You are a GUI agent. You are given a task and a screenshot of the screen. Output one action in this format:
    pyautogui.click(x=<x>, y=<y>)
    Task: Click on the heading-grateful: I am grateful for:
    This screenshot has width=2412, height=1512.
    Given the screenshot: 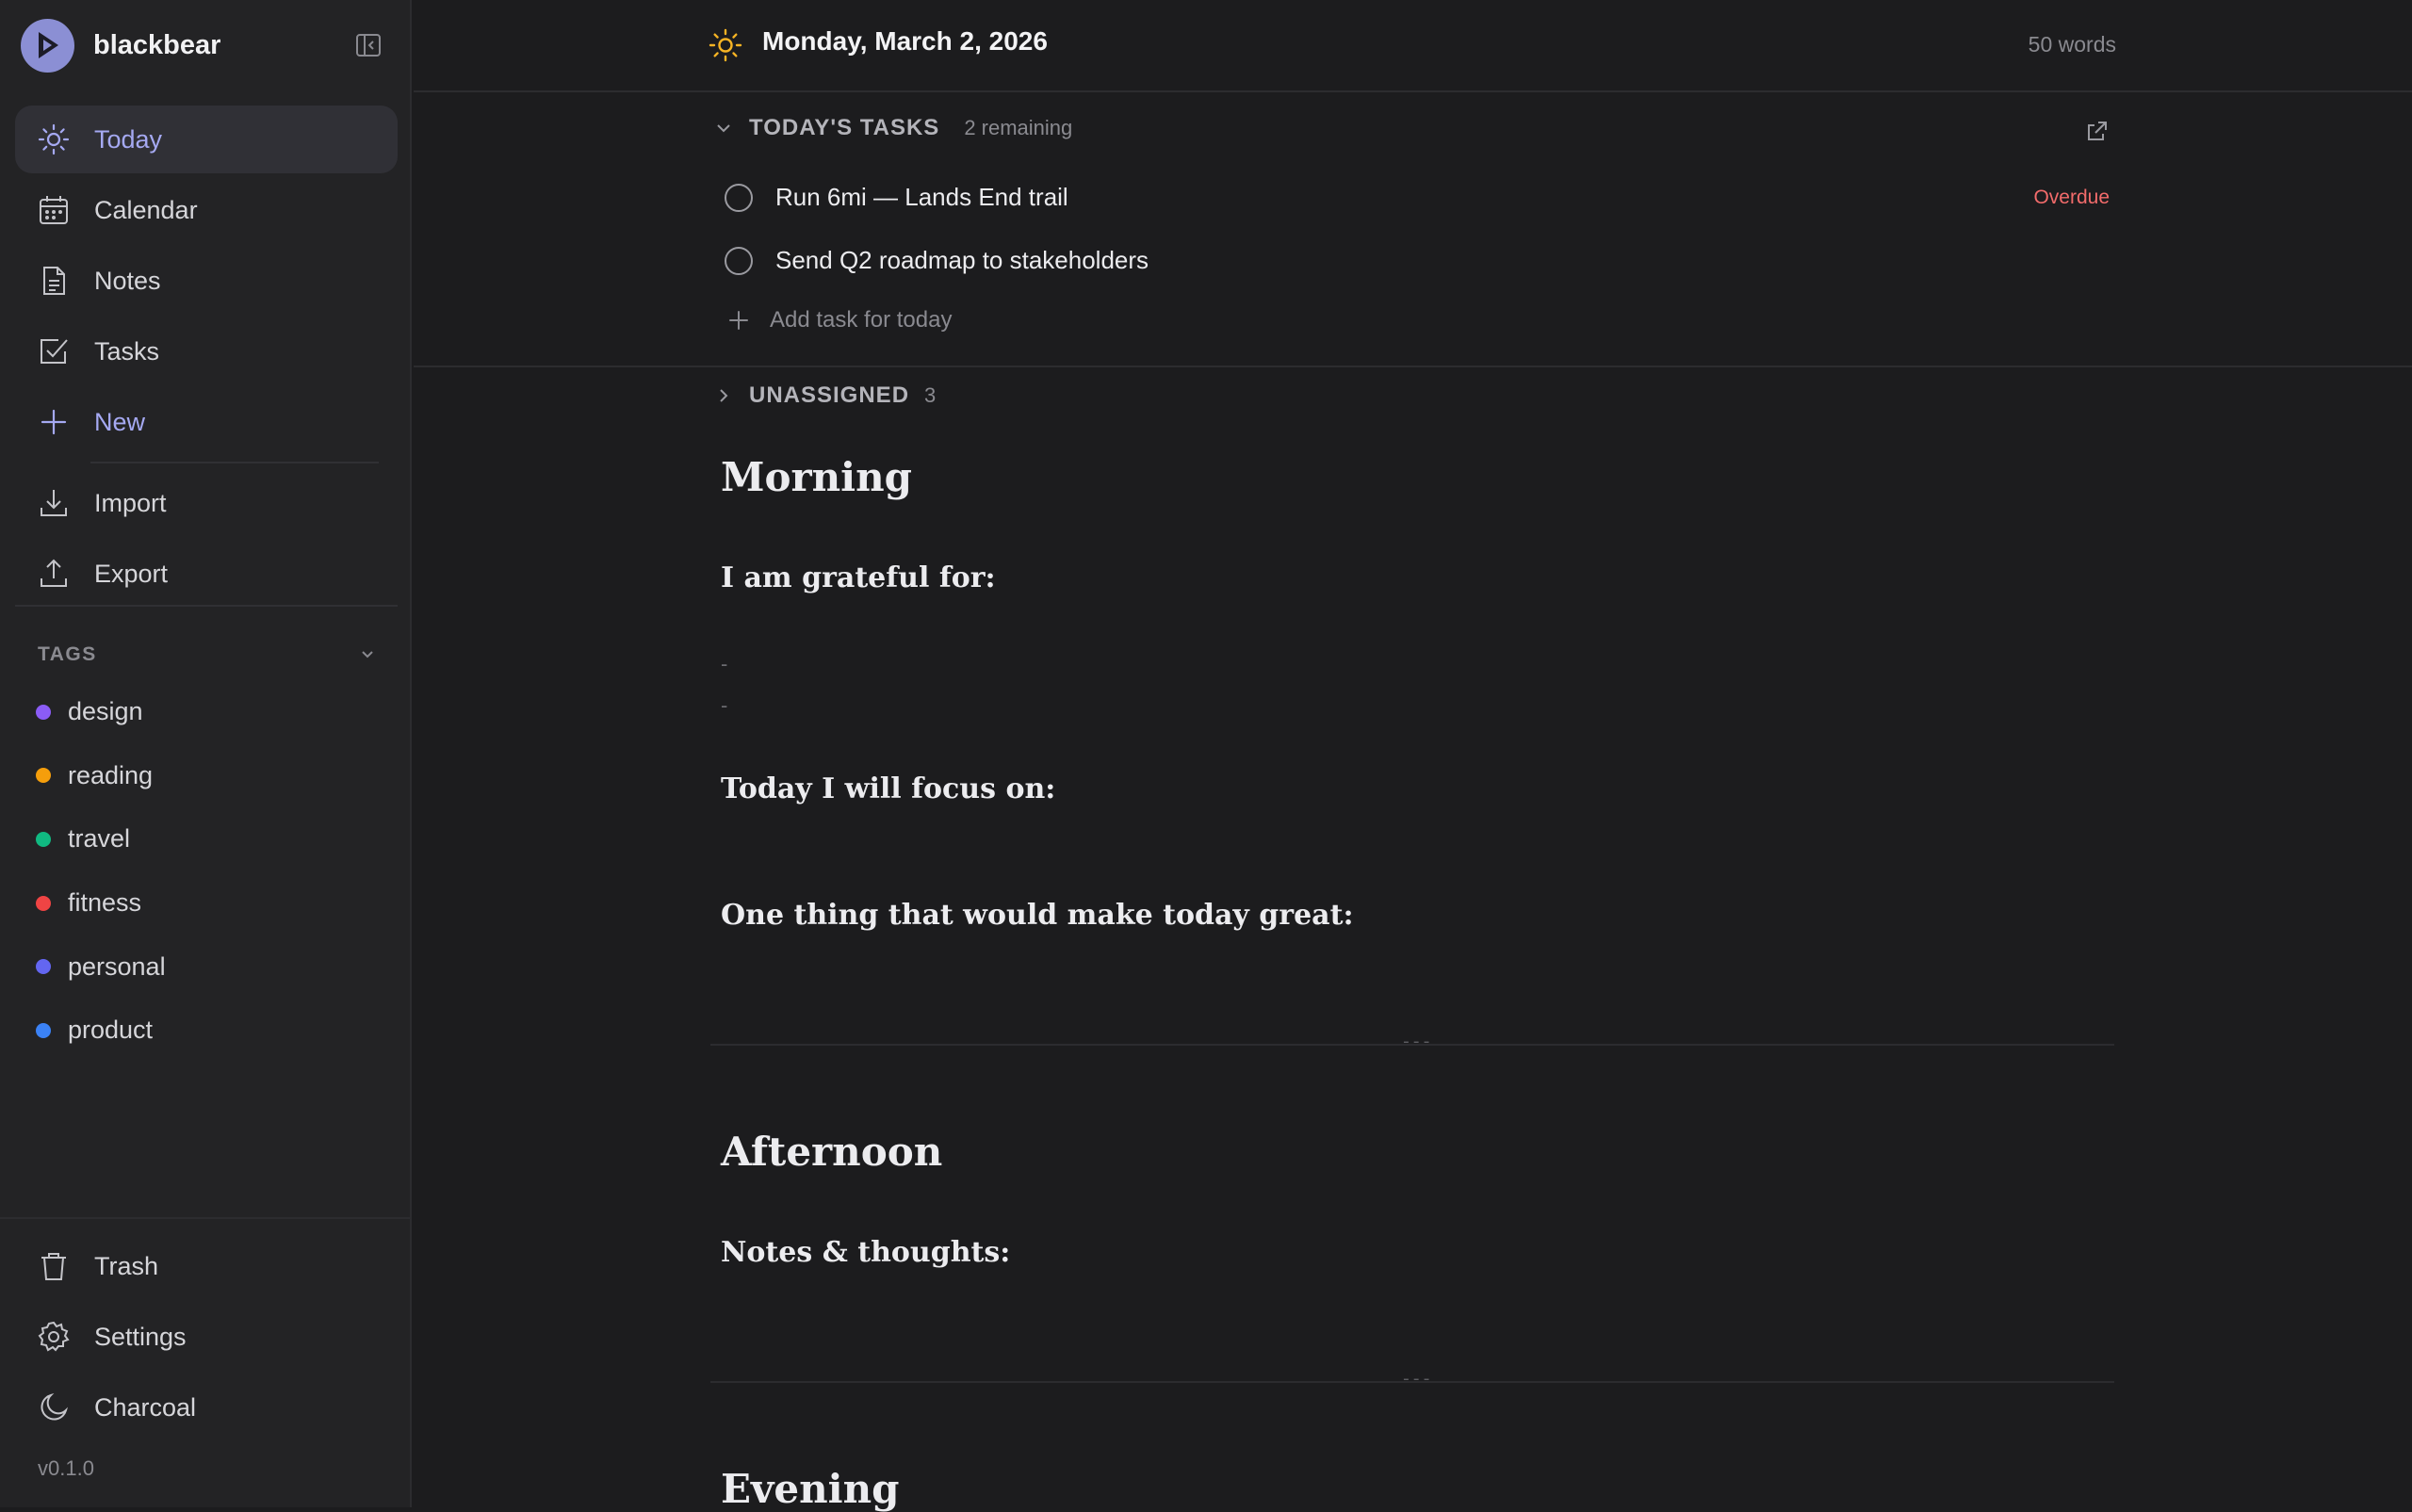 What is the action you would take?
    pyautogui.click(x=858, y=577)
    